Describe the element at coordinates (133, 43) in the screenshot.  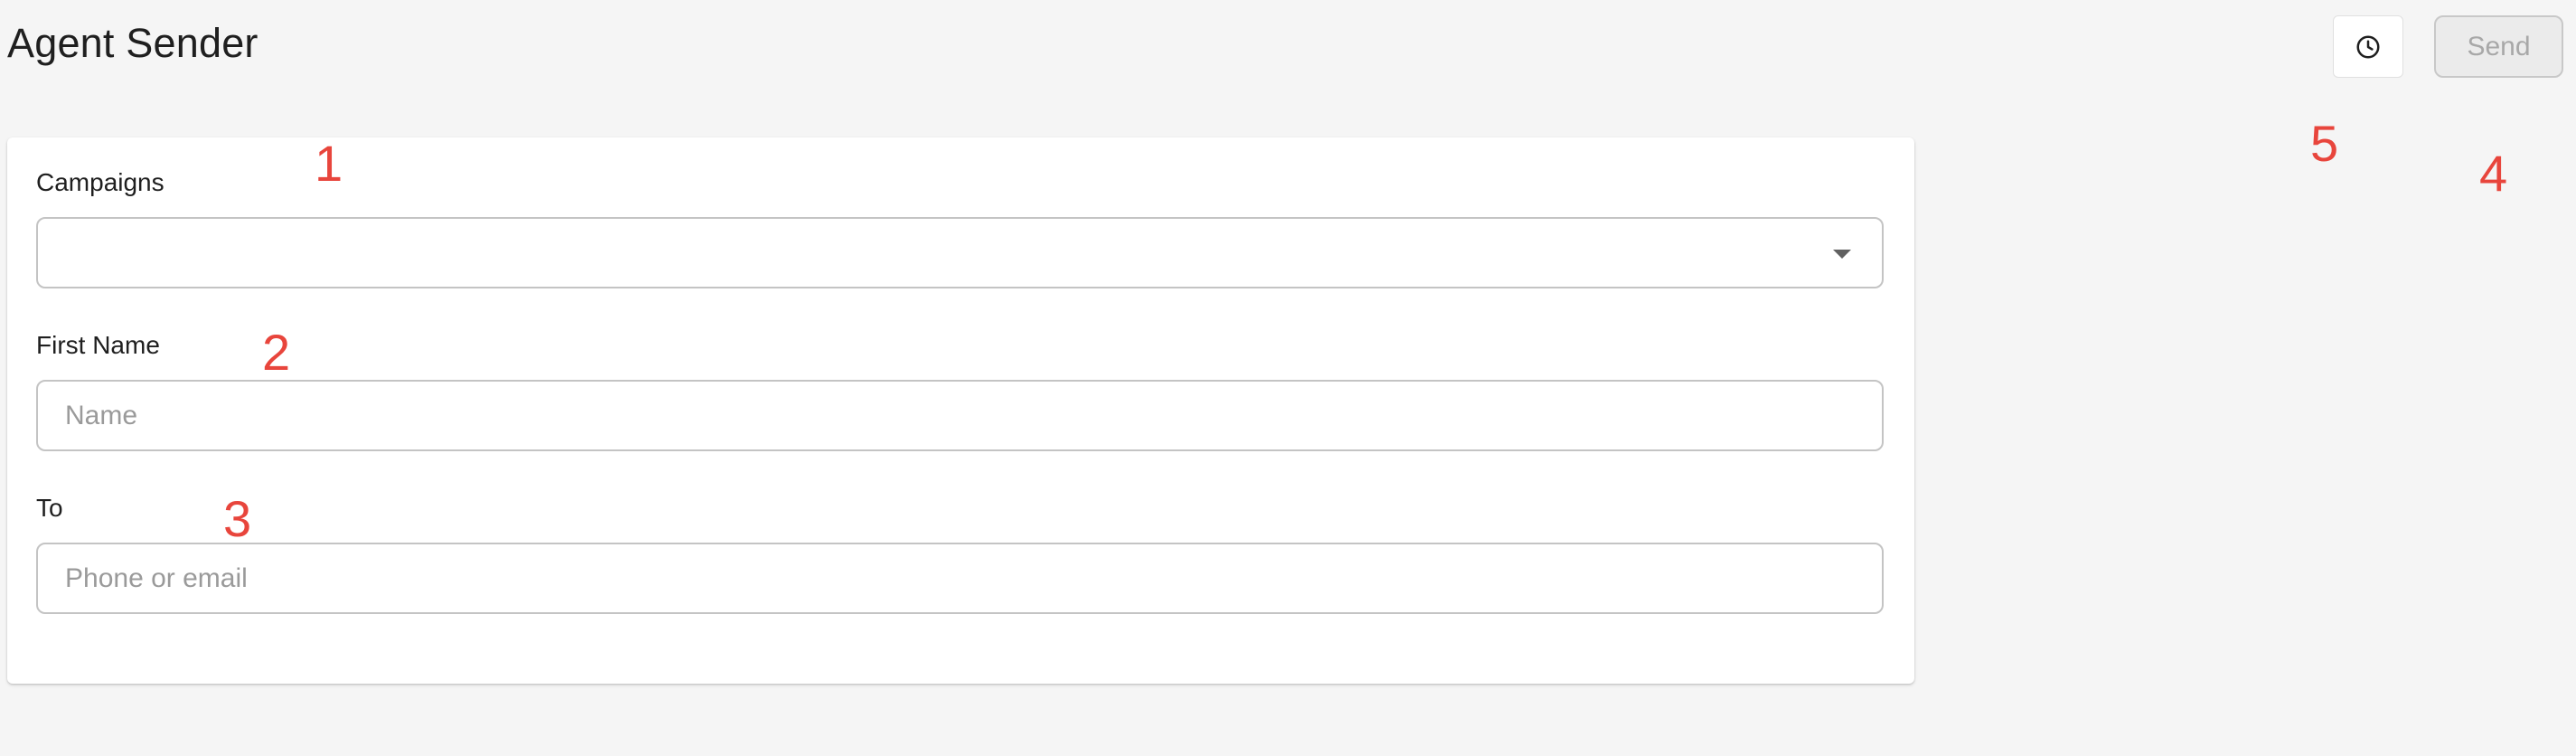
I see `page-title: Agent Sender` at that location.